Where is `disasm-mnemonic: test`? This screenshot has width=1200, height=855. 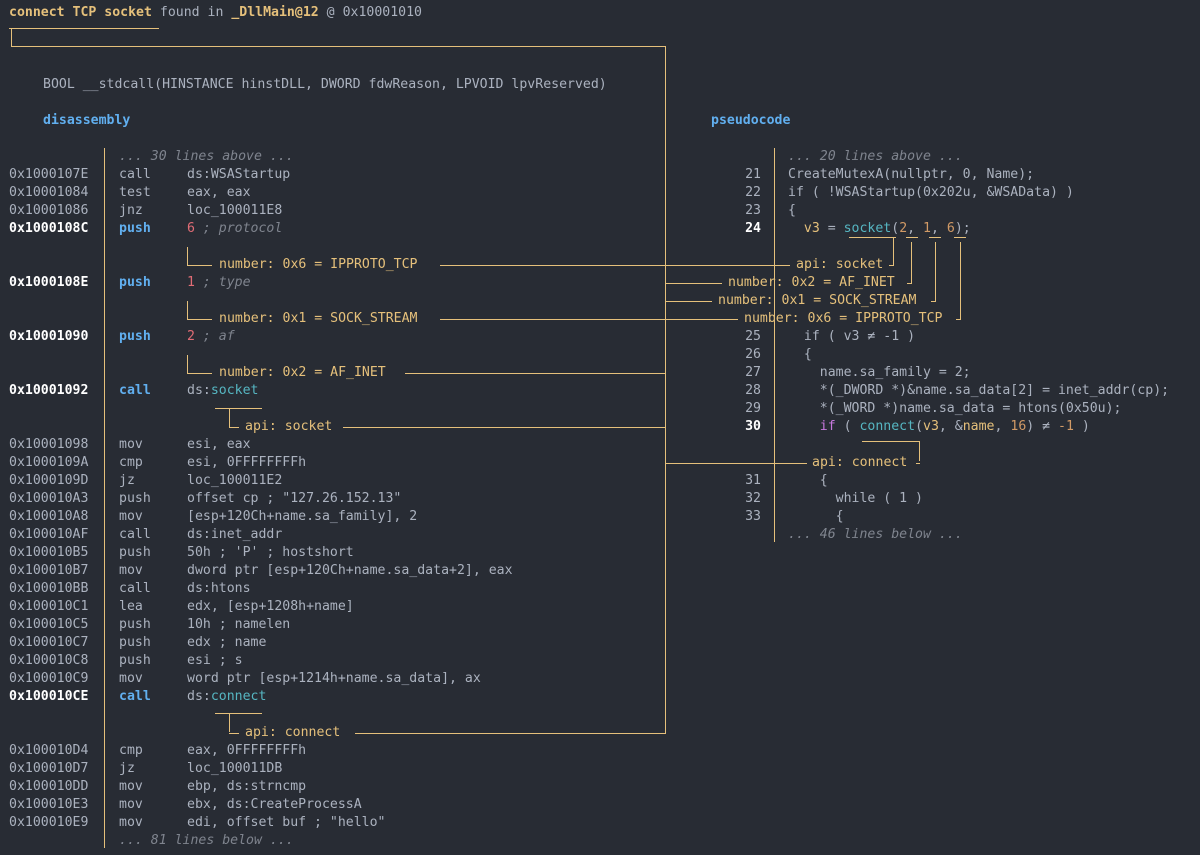
disasm-mnemonic: test is located at coordinates (135, 192).